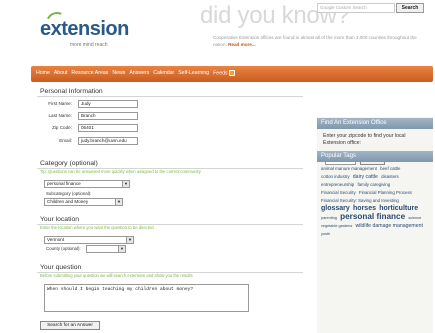 Image resolution: width=435 pixels, height=333 pixels. What do you see at coordinates (373, 184) in the screenshot?
I see `tag-link: family caregiving` at bounding box center [373, 184].